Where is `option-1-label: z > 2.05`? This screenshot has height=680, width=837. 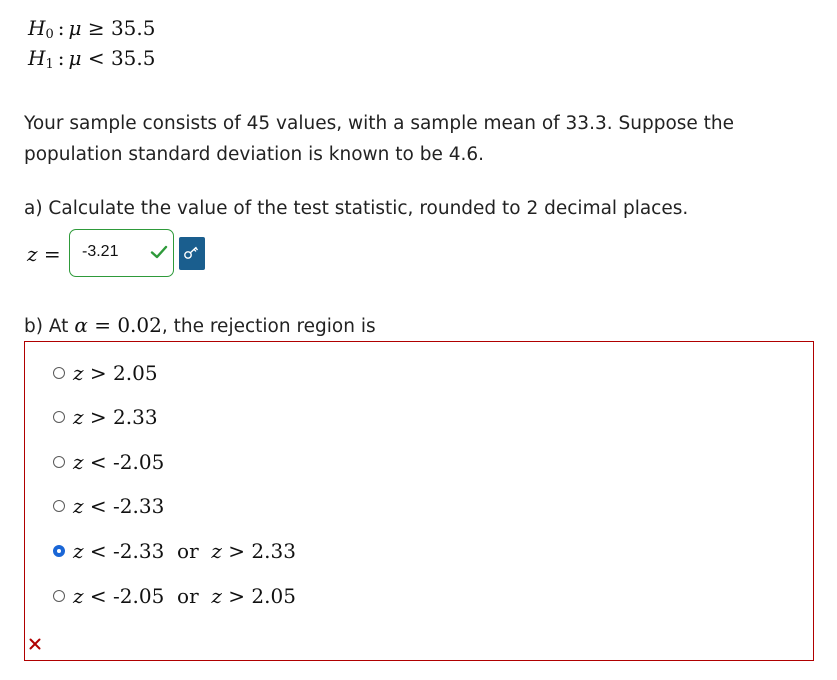
option-1-label: z > 2.05 is located at coordinates (115, 373).